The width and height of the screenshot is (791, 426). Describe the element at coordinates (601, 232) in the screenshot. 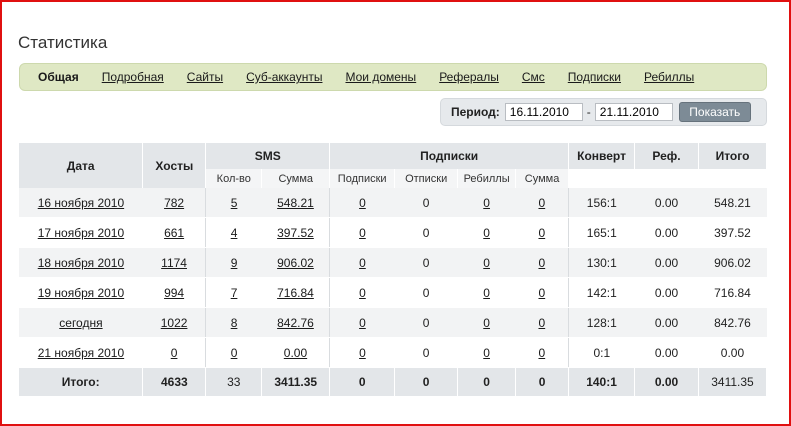

I see `cell-conv: 165:1` at that location.